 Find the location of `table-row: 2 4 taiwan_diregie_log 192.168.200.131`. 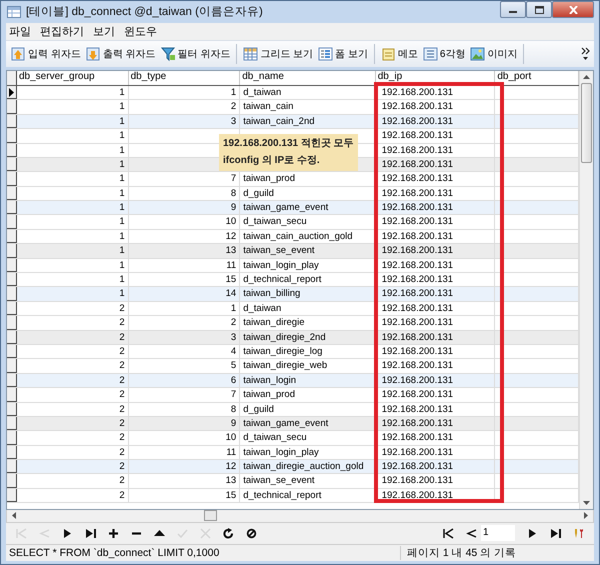

table-row: 2 4 taiwan_diregie_log 192.168.200.131 is located at coordinates (293, 352).